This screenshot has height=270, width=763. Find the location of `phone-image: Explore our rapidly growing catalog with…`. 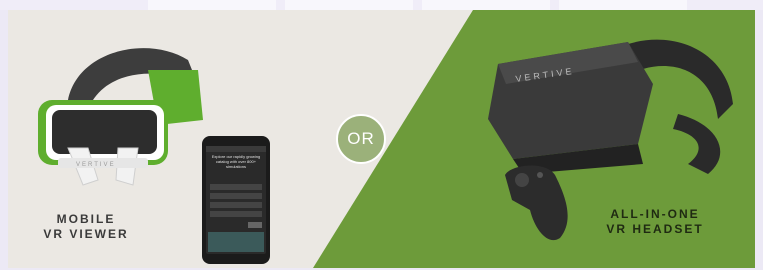

phone-image: Explore our rapidly growing catalog with… is located at coordinates (236, 200).